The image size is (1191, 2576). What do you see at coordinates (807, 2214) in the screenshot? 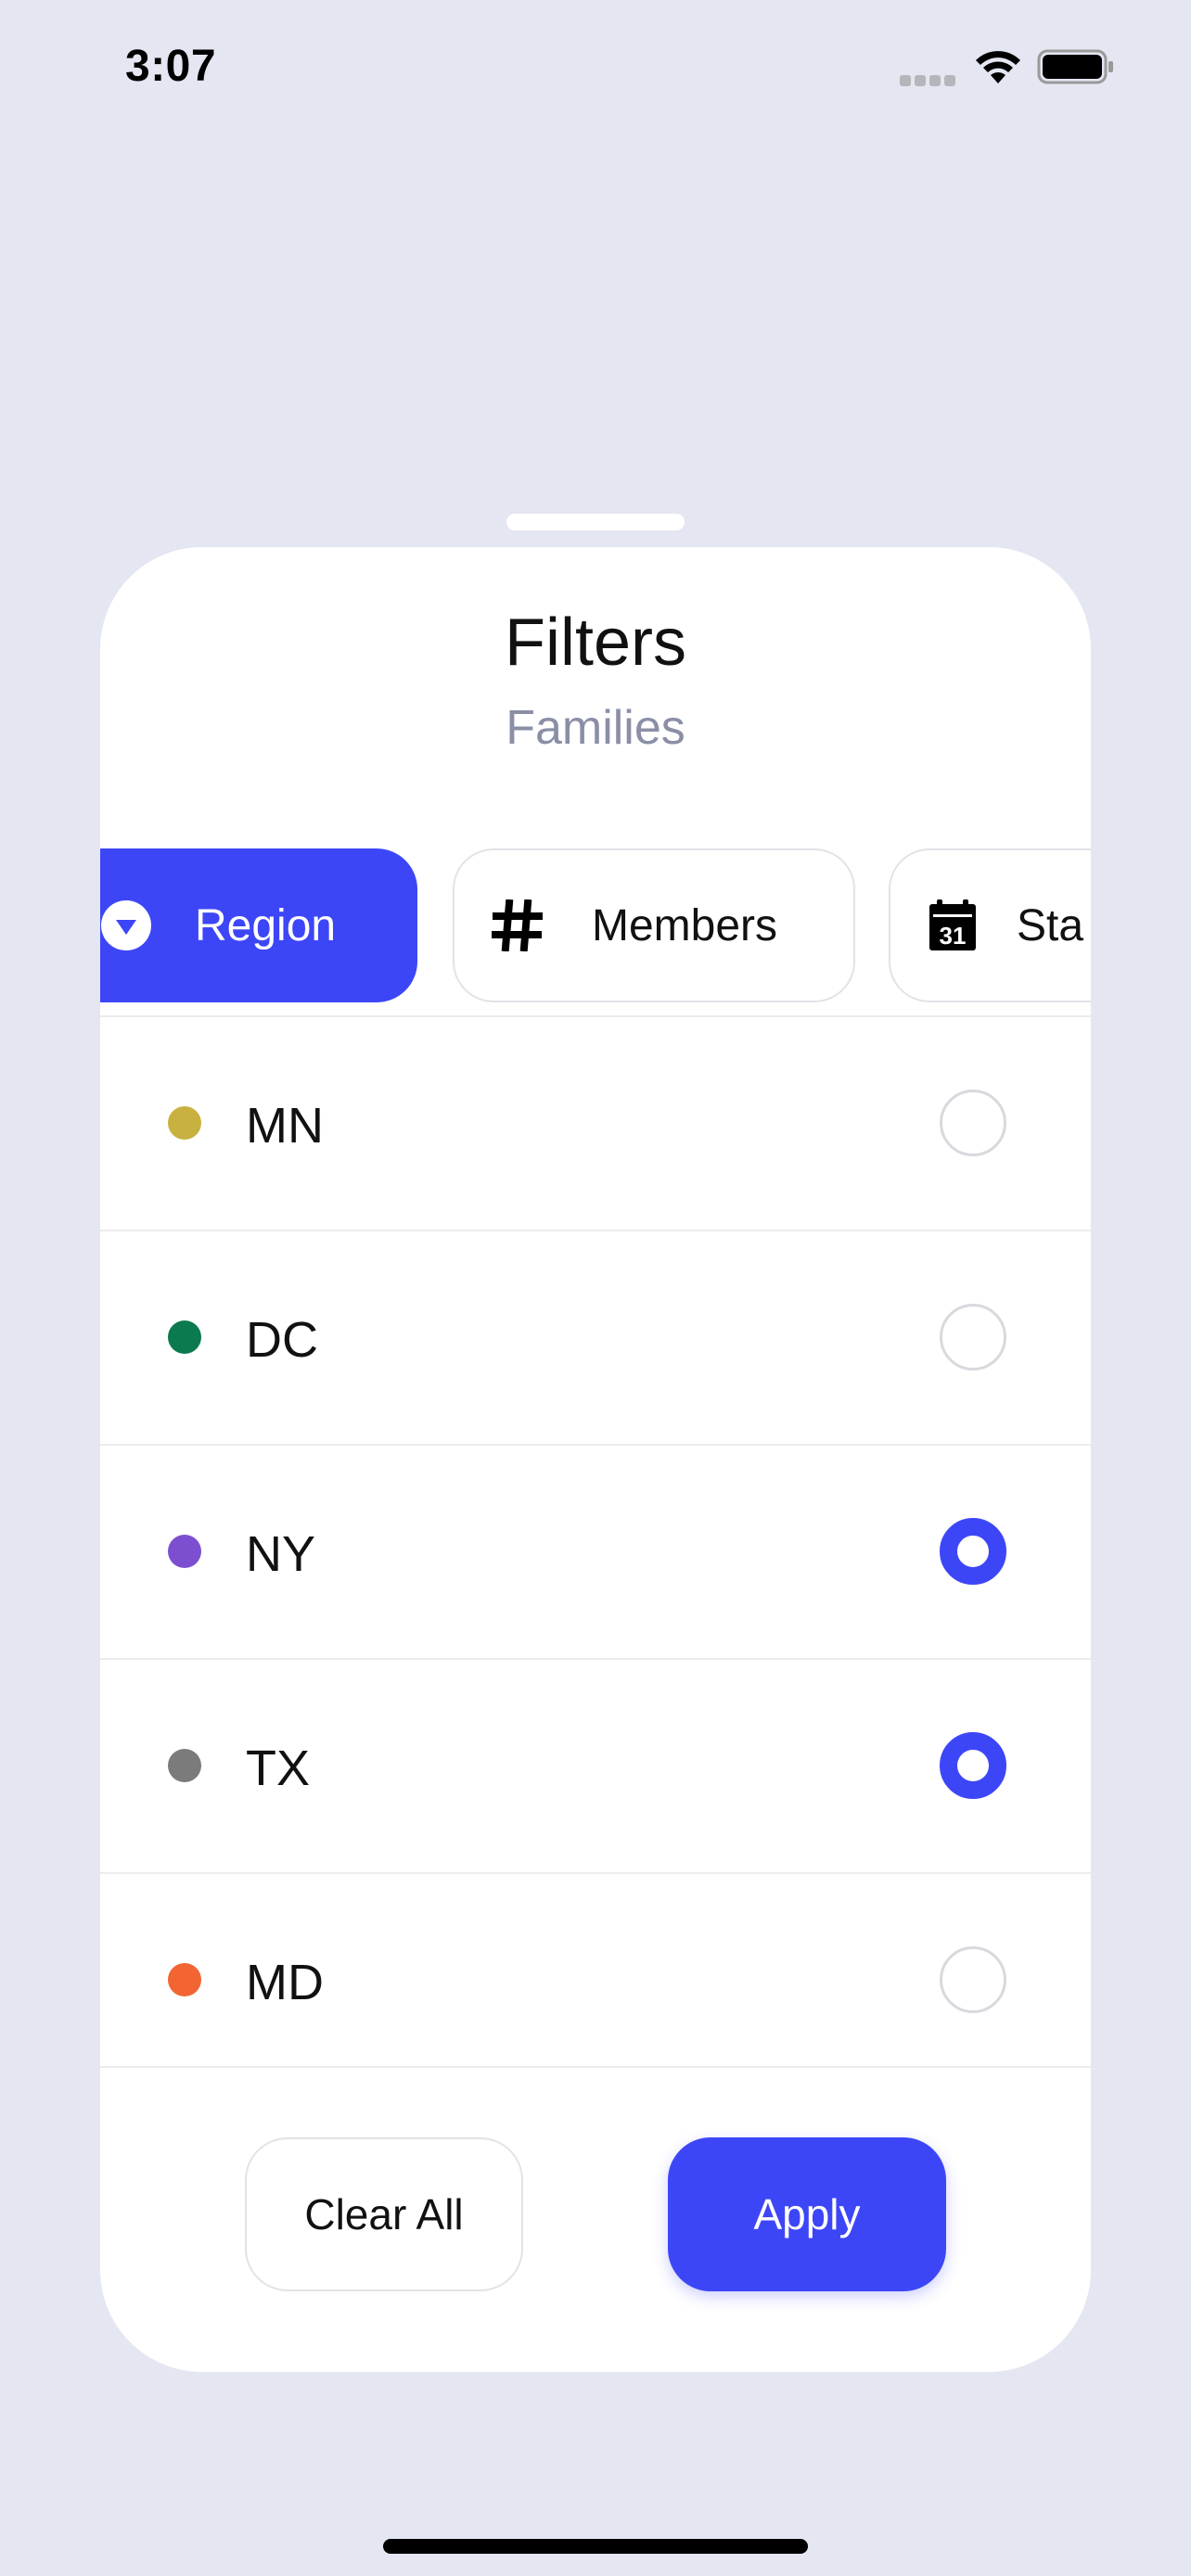
I see `apply-button: Apply` at bounding box center [807, 2214].